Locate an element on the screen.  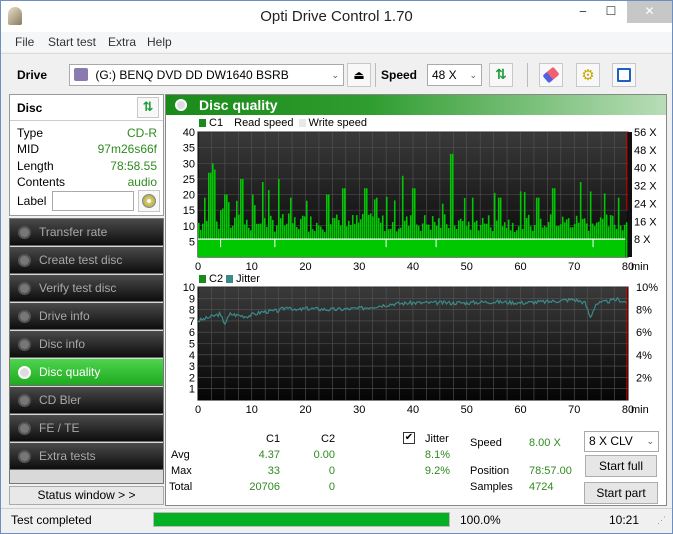
speed-mode-select: 8 X CLV ⌄ is located at coordinates (621, 441).